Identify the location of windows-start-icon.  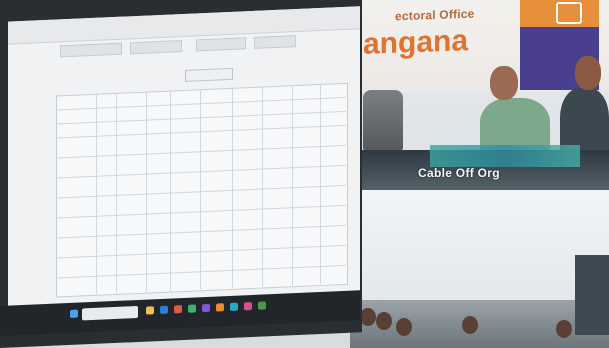
(74, 313).